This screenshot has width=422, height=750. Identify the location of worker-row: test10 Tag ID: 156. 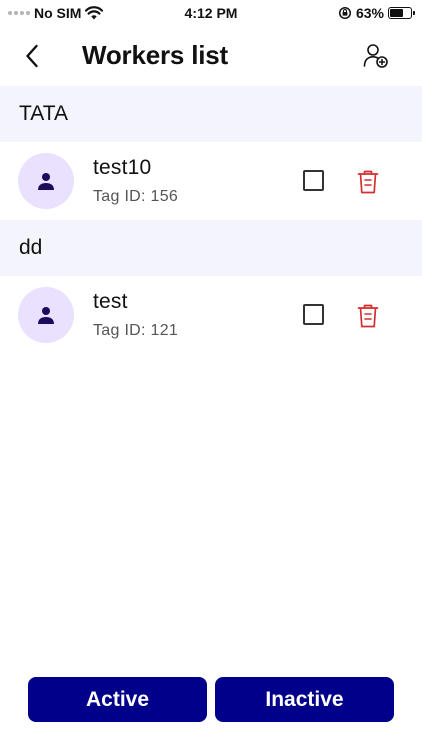
(211, 181).